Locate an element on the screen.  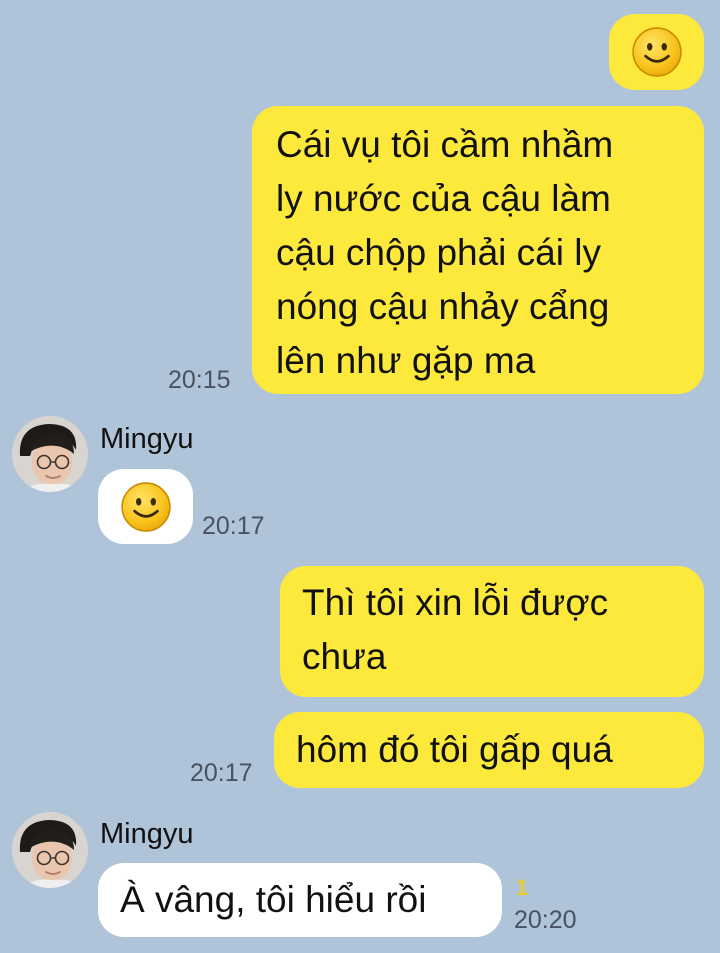
unread-count-badge: 1 is located at coordinates (522, 887).